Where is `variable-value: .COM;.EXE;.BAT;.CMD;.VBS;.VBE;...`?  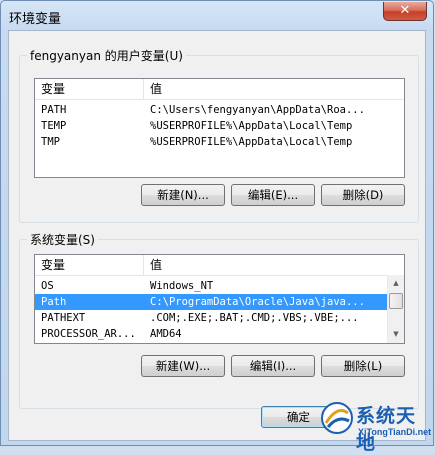 variable-value: .COM;.EXE;.BAT;.CMD;.VBS;.VBE;... is located at coordinates (254, 318).